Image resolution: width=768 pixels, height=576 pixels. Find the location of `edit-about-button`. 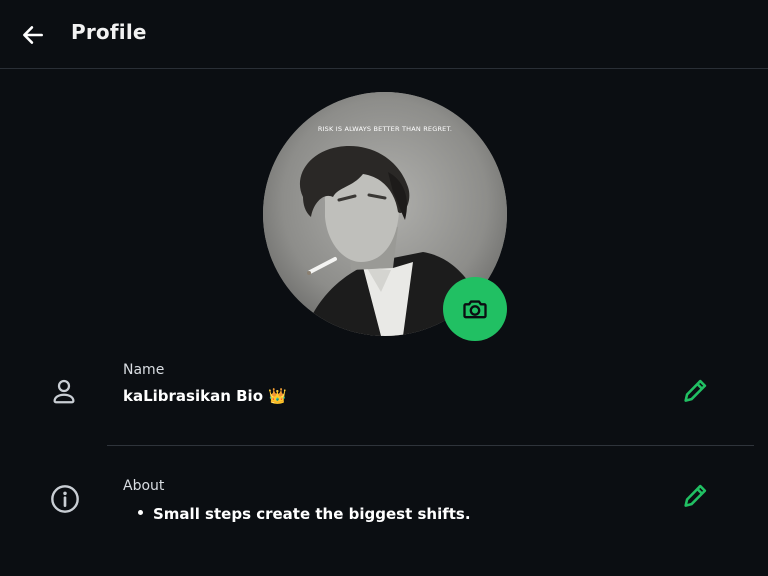

edit-about-button is located at coordinates (695, 496).